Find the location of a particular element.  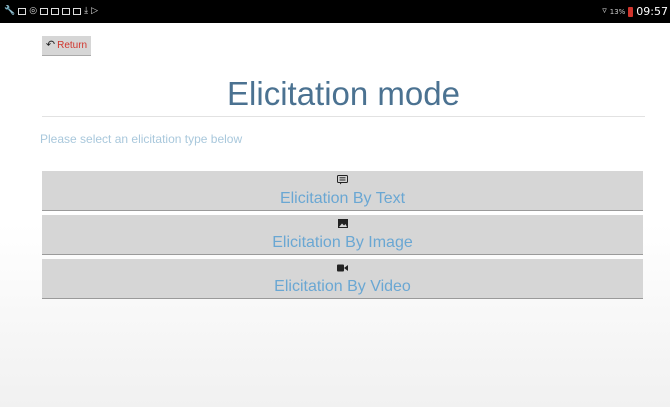

elicitation-text-button: Elicitation By Text is located at coordinates (342, 191).